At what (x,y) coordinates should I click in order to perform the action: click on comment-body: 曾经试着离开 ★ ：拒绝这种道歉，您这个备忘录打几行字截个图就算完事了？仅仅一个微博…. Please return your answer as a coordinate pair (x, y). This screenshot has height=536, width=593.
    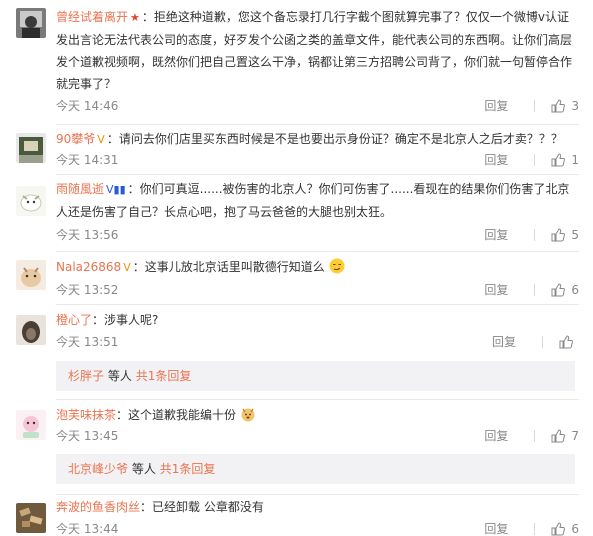
    Looking at the image, I should click on (317, 50).